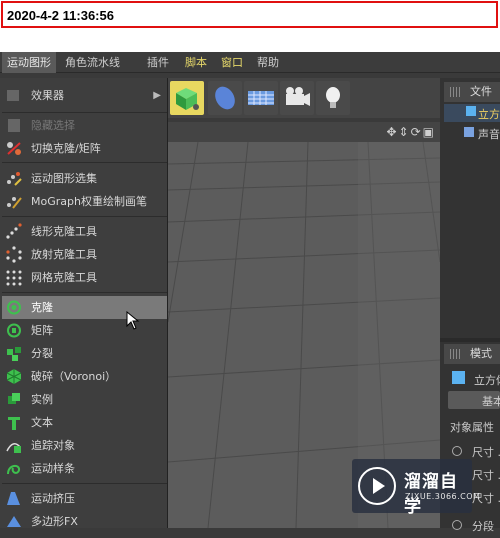 This screenshot has height=538, width=500. Describe the element at coordinates (472, 427) in the screenshot. I see `object-properties-title: 对象属性` at that location.